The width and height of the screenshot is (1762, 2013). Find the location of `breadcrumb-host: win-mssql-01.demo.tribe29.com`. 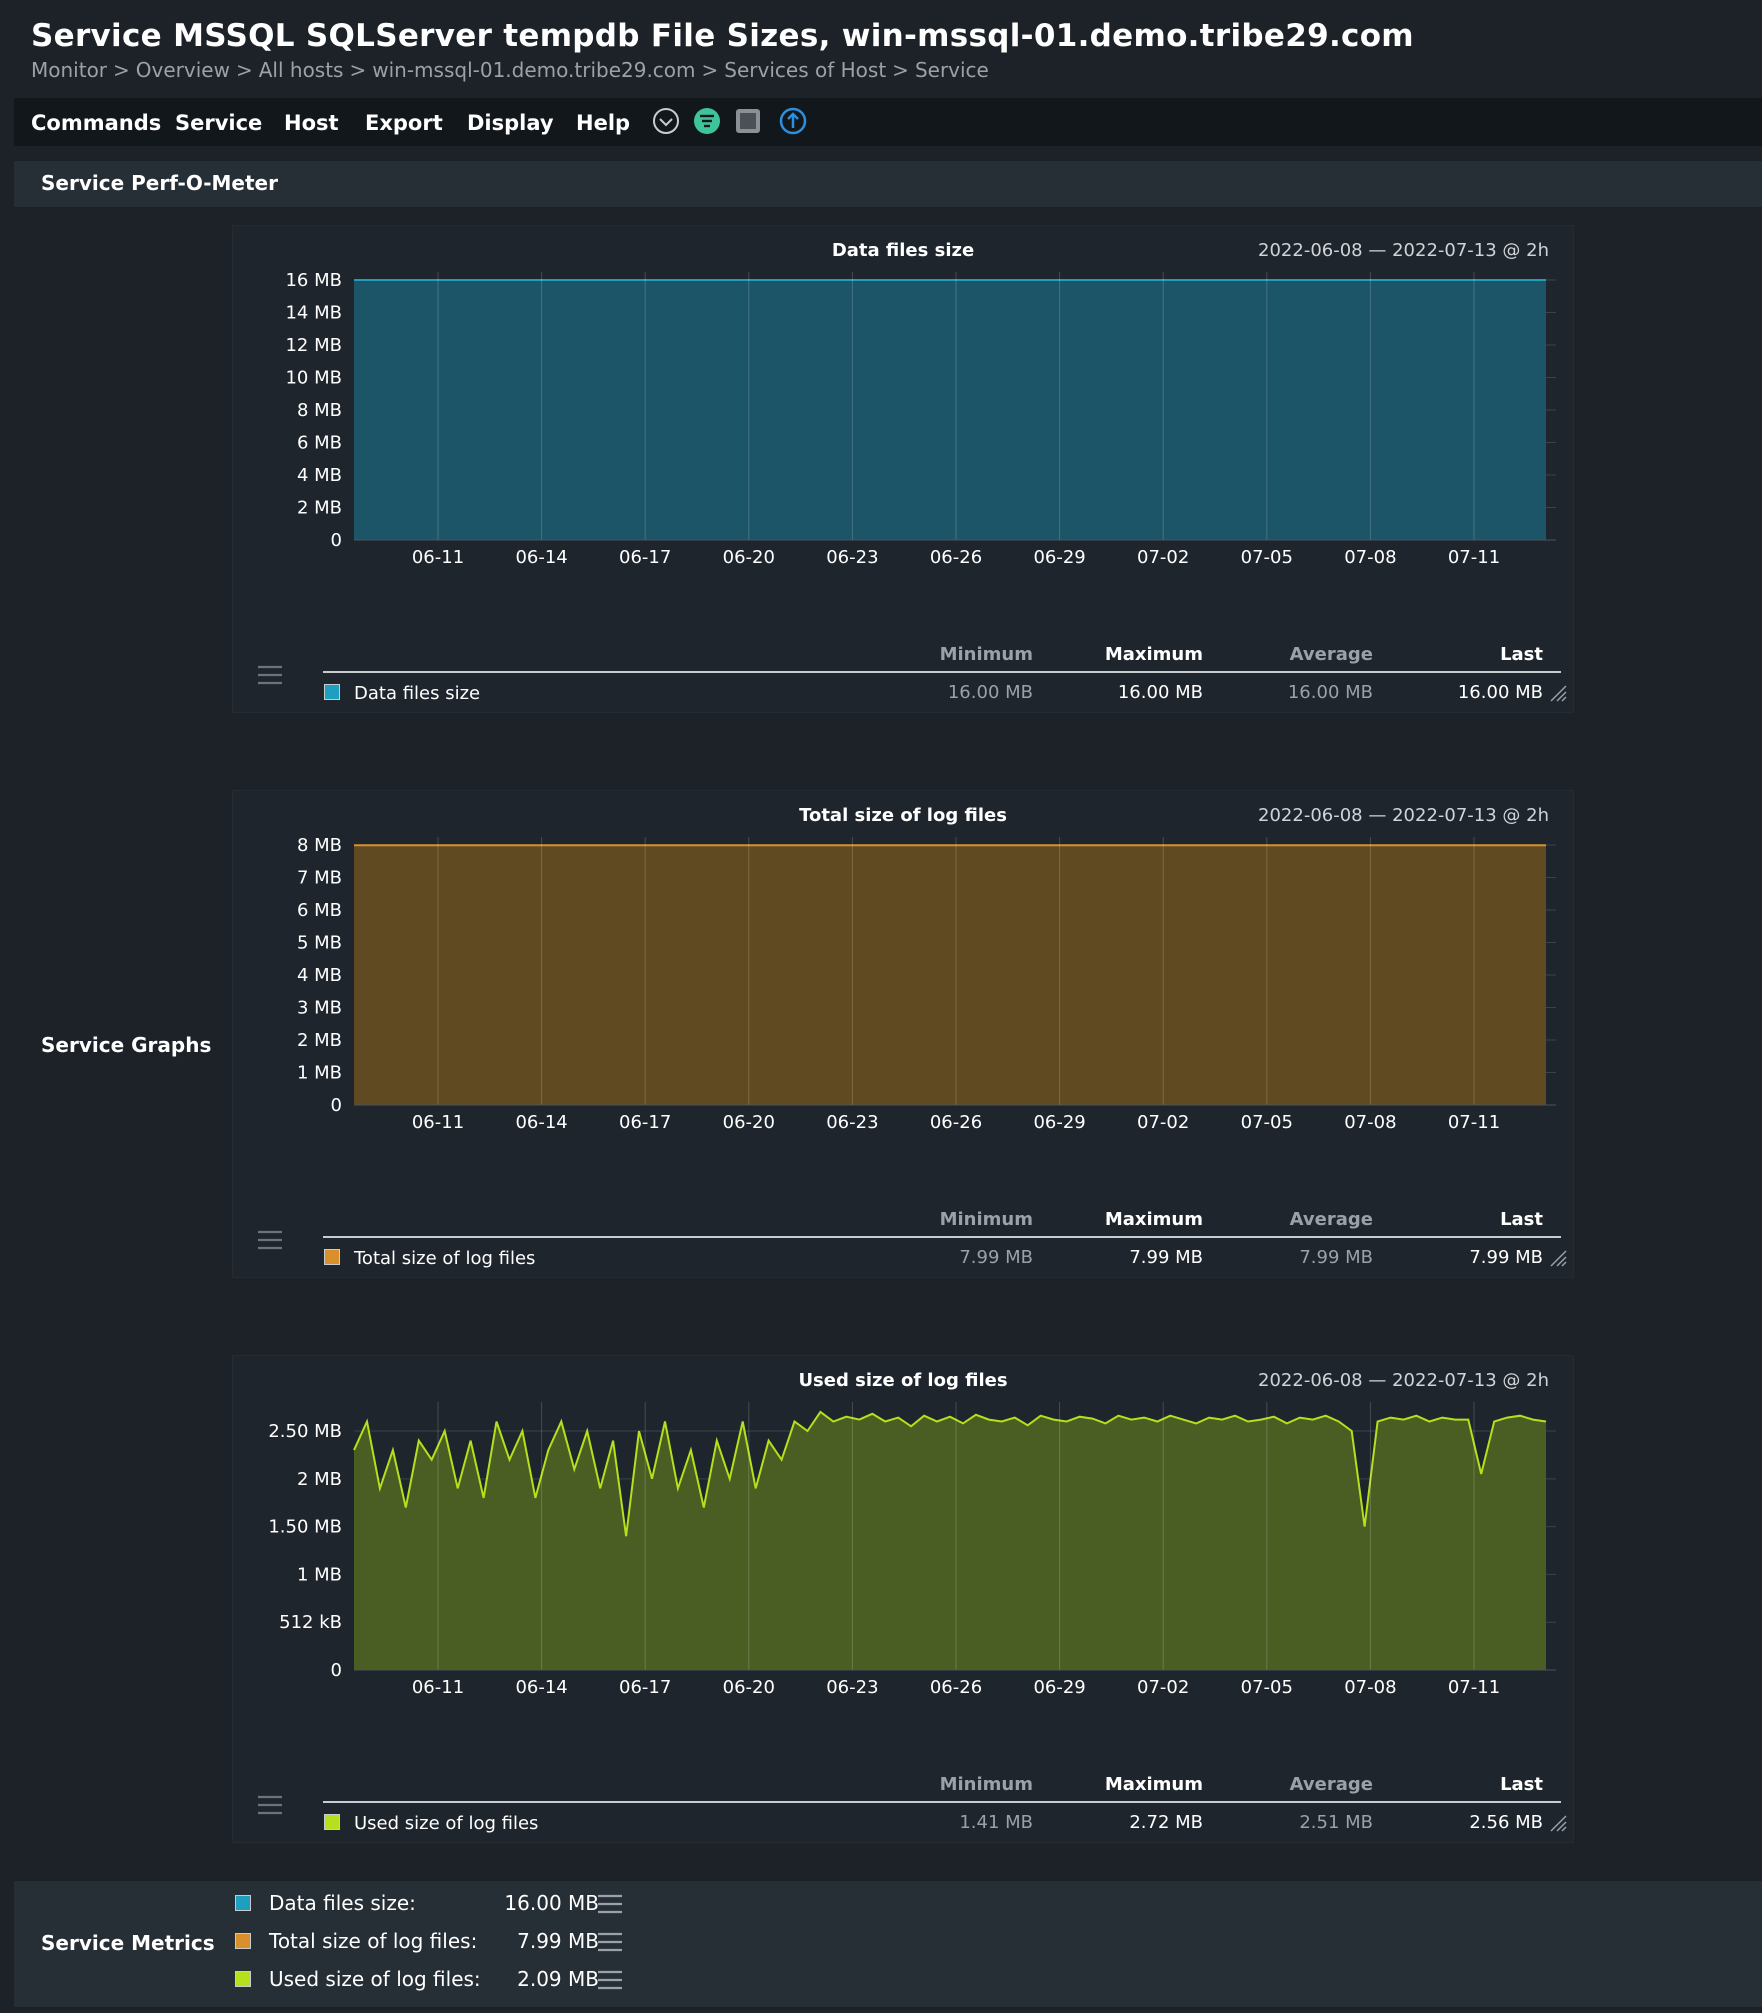

breadcrumb-host: win-mssql-01.demo.tribe29.com is located at coordinates (533, 70).